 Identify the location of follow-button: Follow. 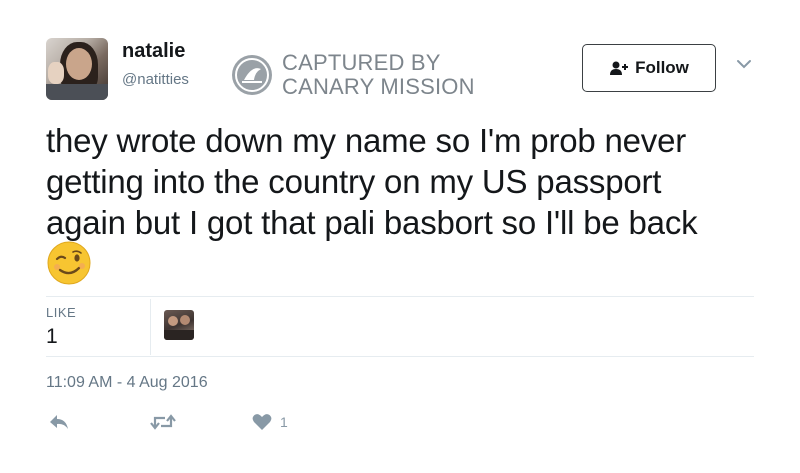
(649, 68).